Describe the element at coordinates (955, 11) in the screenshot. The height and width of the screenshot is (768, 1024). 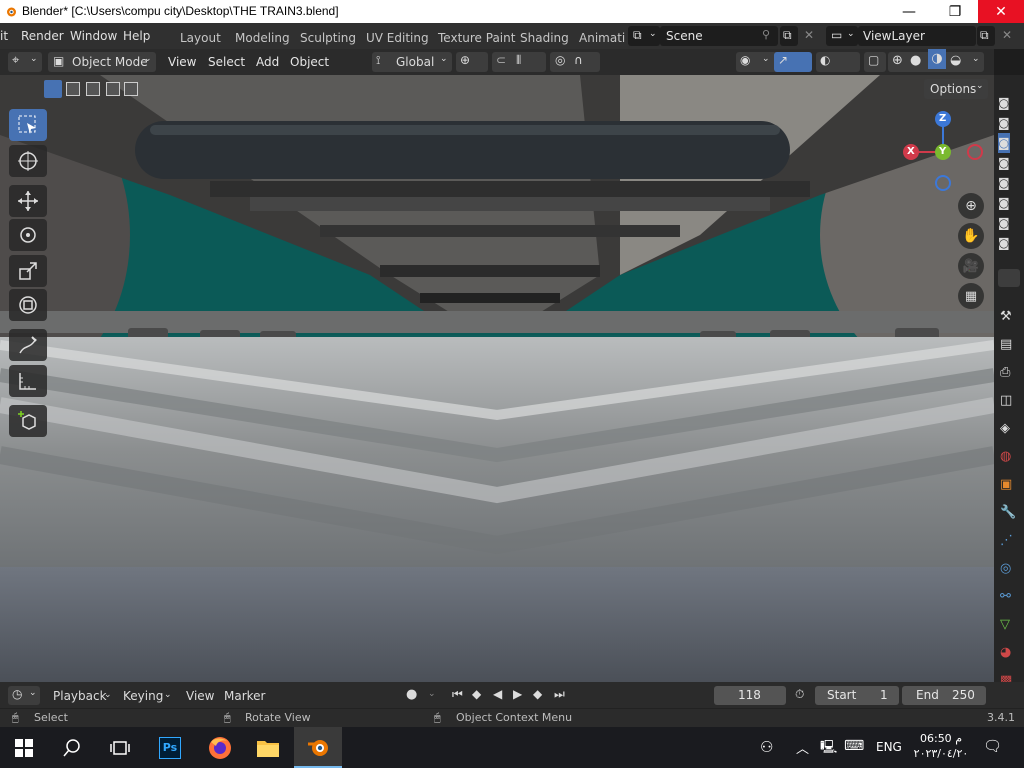
I see `maximize-button: ❐` at that location.